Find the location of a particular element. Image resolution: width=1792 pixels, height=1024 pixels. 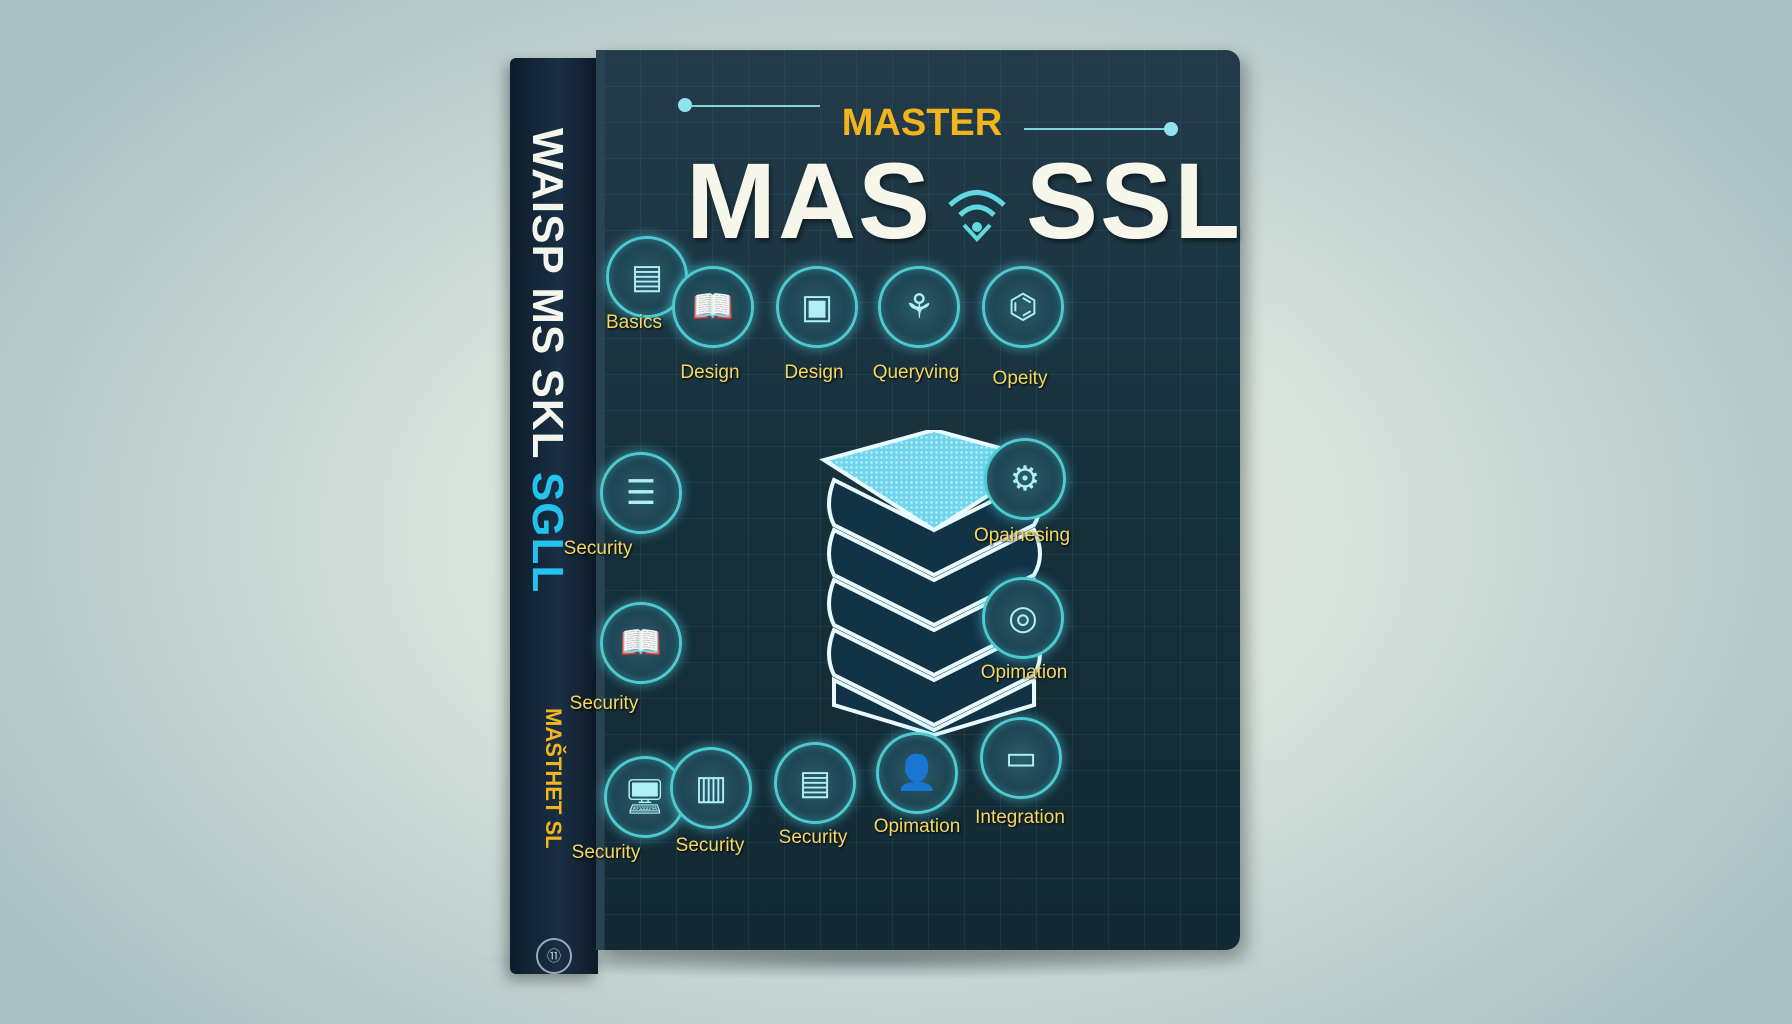

table-icon: ☰ is located at coordinates (641, 493).